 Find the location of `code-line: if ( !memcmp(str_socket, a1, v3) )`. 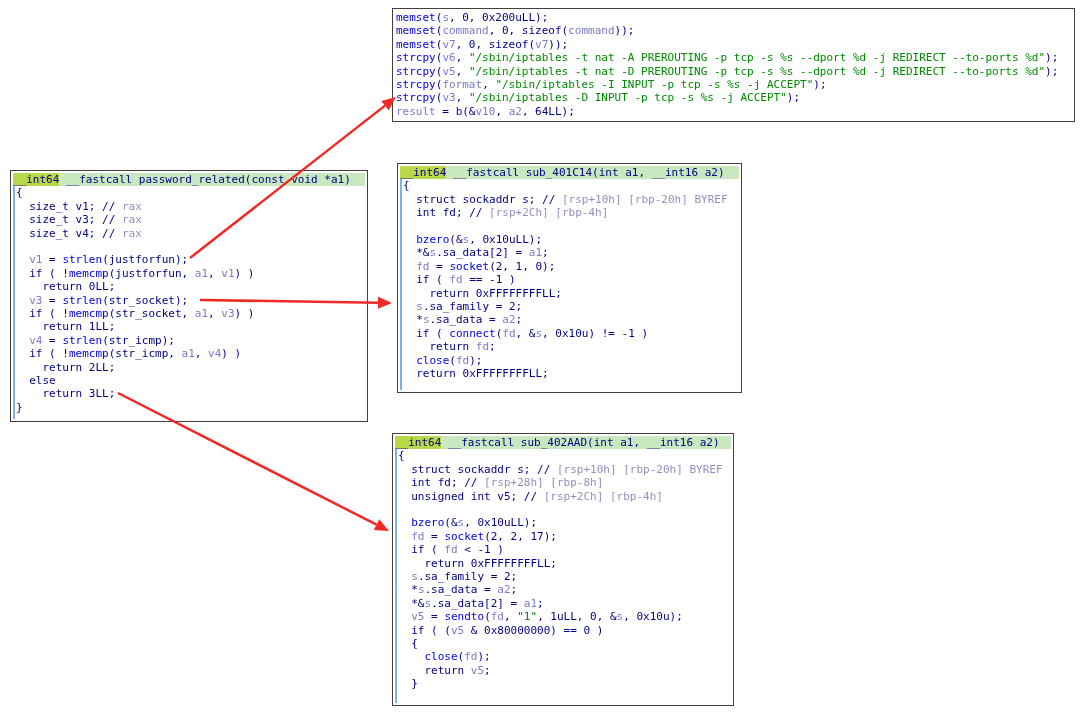

code-line: if ( !memcmp(str_socket, a1, v3) ) is located at coordinates (141, 314).